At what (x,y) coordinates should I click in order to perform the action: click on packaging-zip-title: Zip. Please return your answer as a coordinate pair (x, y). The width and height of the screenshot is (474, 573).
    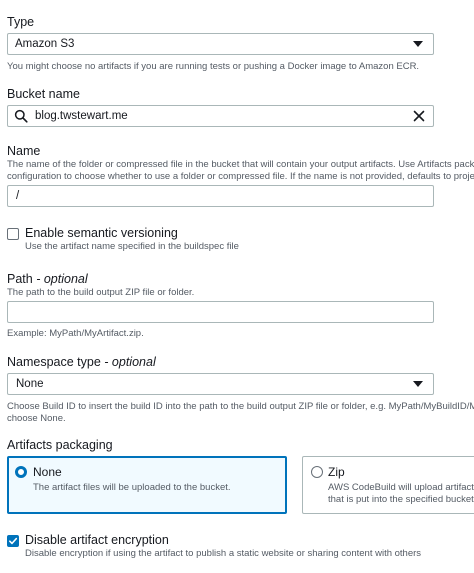
    Looking at the image, I should click on (336, 472).